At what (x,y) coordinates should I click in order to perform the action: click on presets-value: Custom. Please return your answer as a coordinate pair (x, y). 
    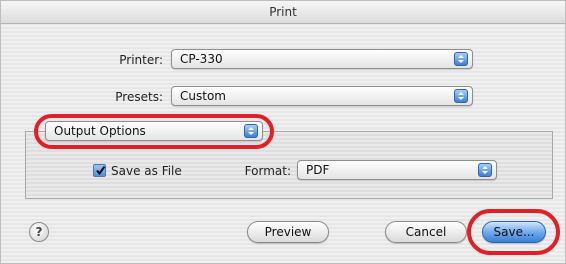
    Looking at the image, I should click on (203, 96).